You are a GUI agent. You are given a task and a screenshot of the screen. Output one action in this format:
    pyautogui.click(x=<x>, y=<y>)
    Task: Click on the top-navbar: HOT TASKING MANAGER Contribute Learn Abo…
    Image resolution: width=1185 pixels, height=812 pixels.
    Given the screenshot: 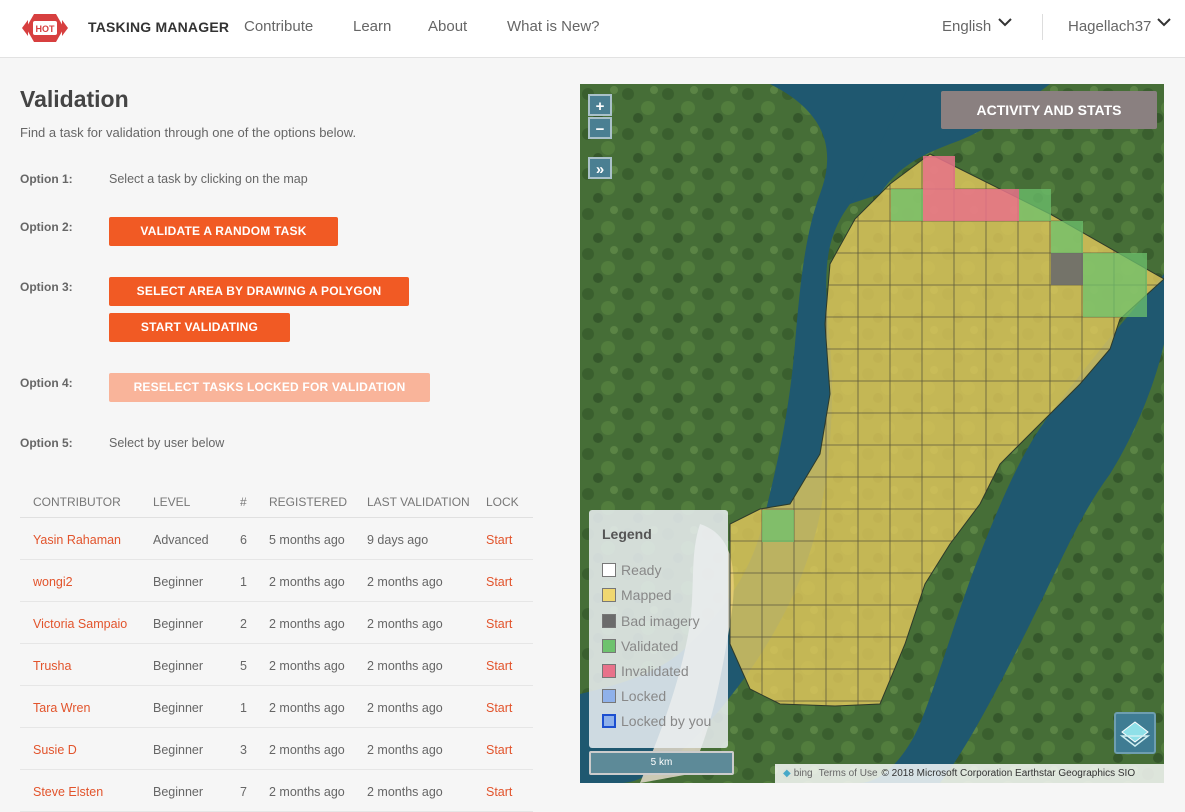 What is the action you would take?
    pyautogui.click(x=592, y=29)
    